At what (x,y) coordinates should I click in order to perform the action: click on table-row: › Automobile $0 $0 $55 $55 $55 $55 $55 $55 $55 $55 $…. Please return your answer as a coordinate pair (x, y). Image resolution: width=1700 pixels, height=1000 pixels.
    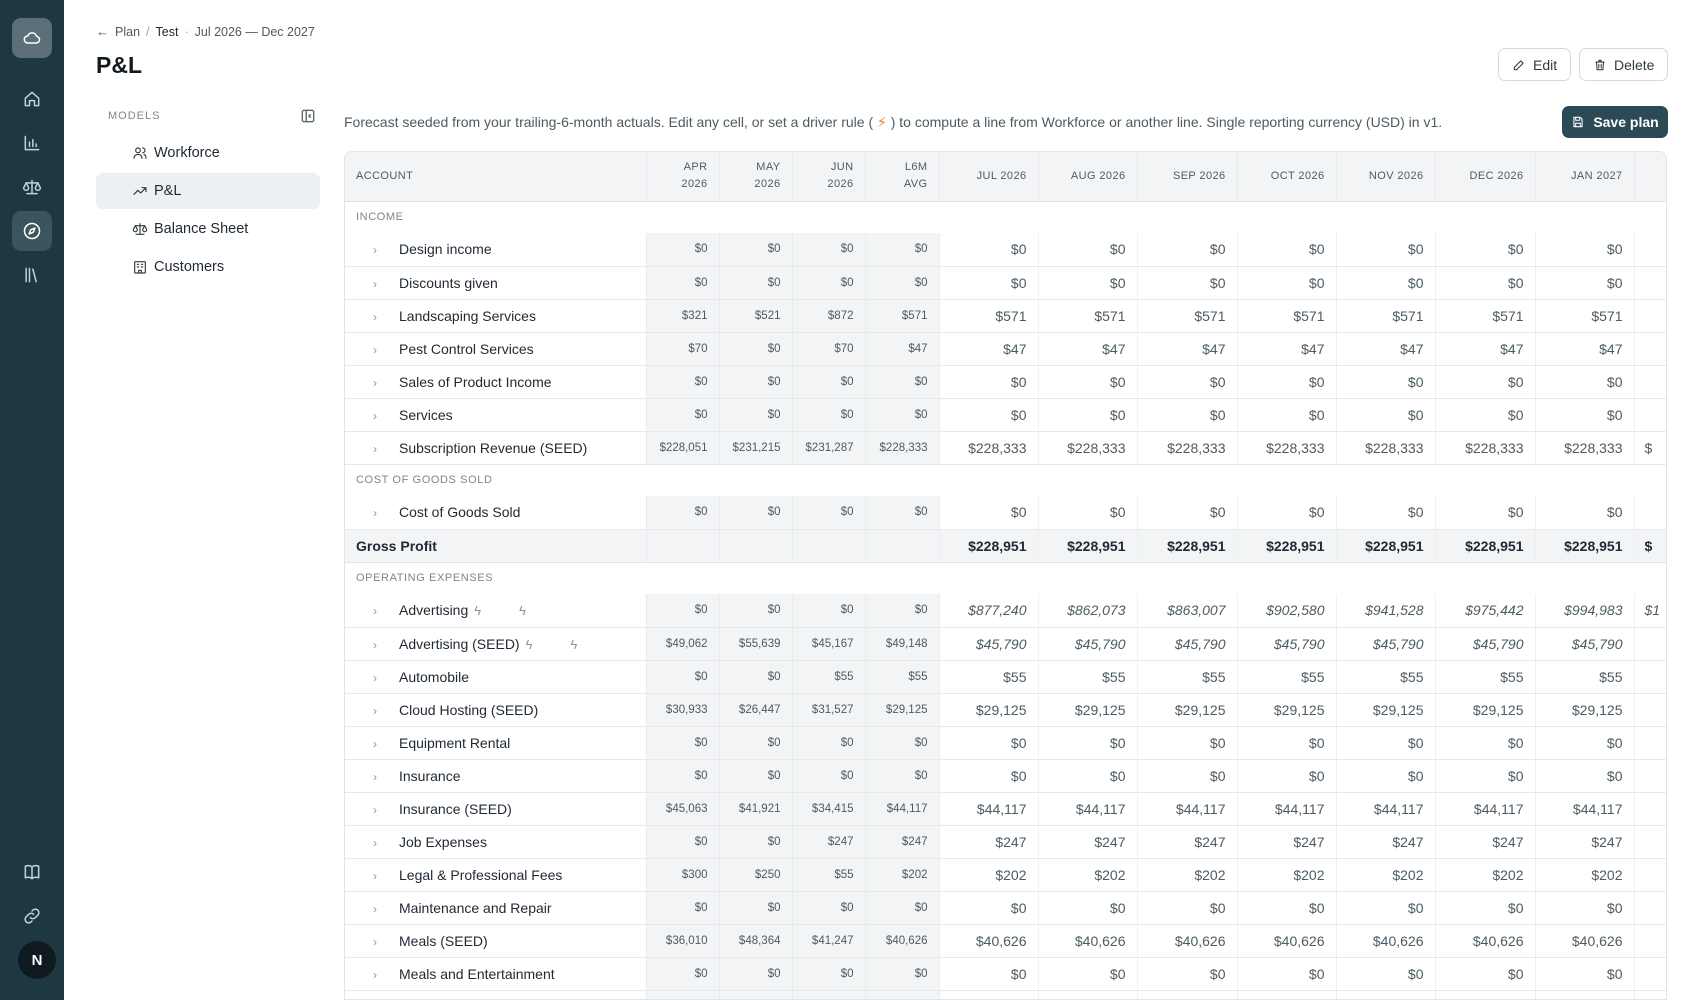
    Looking at the image, I should click on (1005, 677).